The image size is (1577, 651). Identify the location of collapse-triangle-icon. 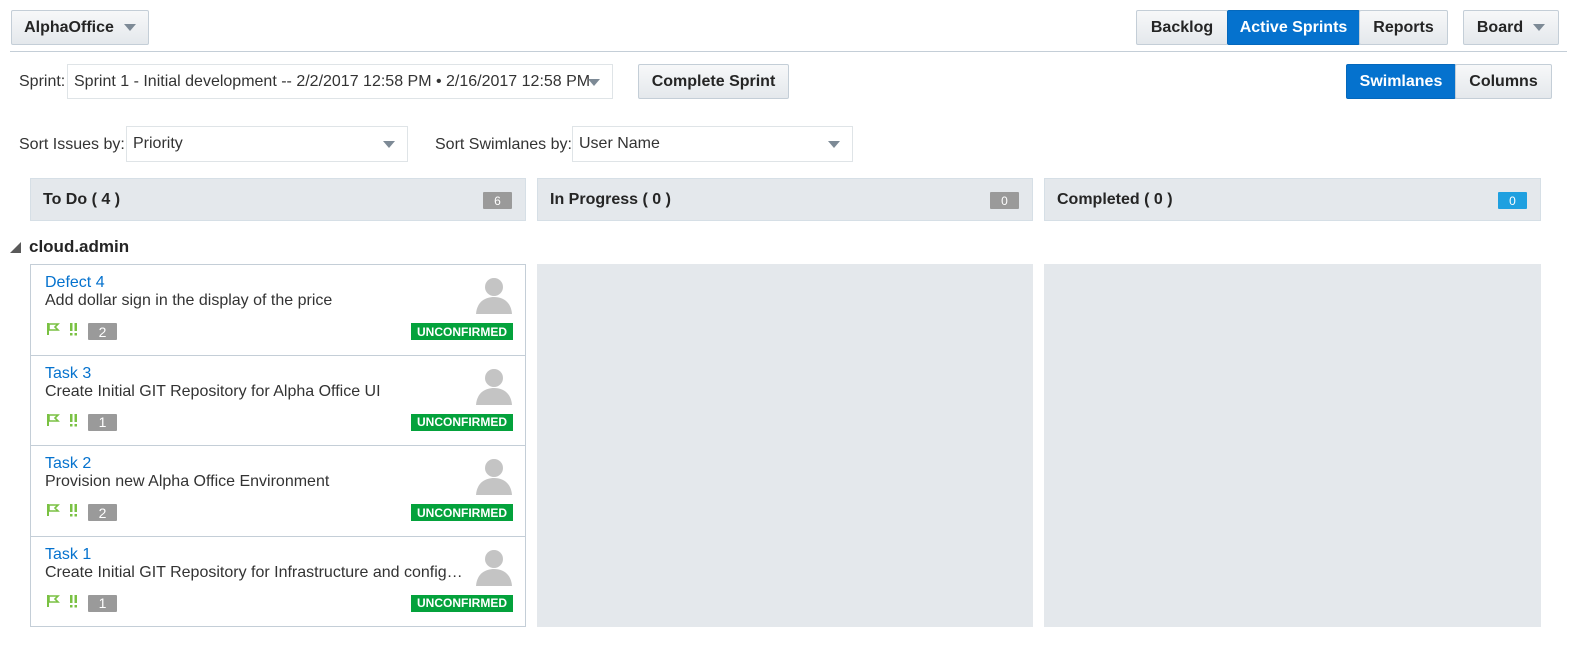
(15, 247).